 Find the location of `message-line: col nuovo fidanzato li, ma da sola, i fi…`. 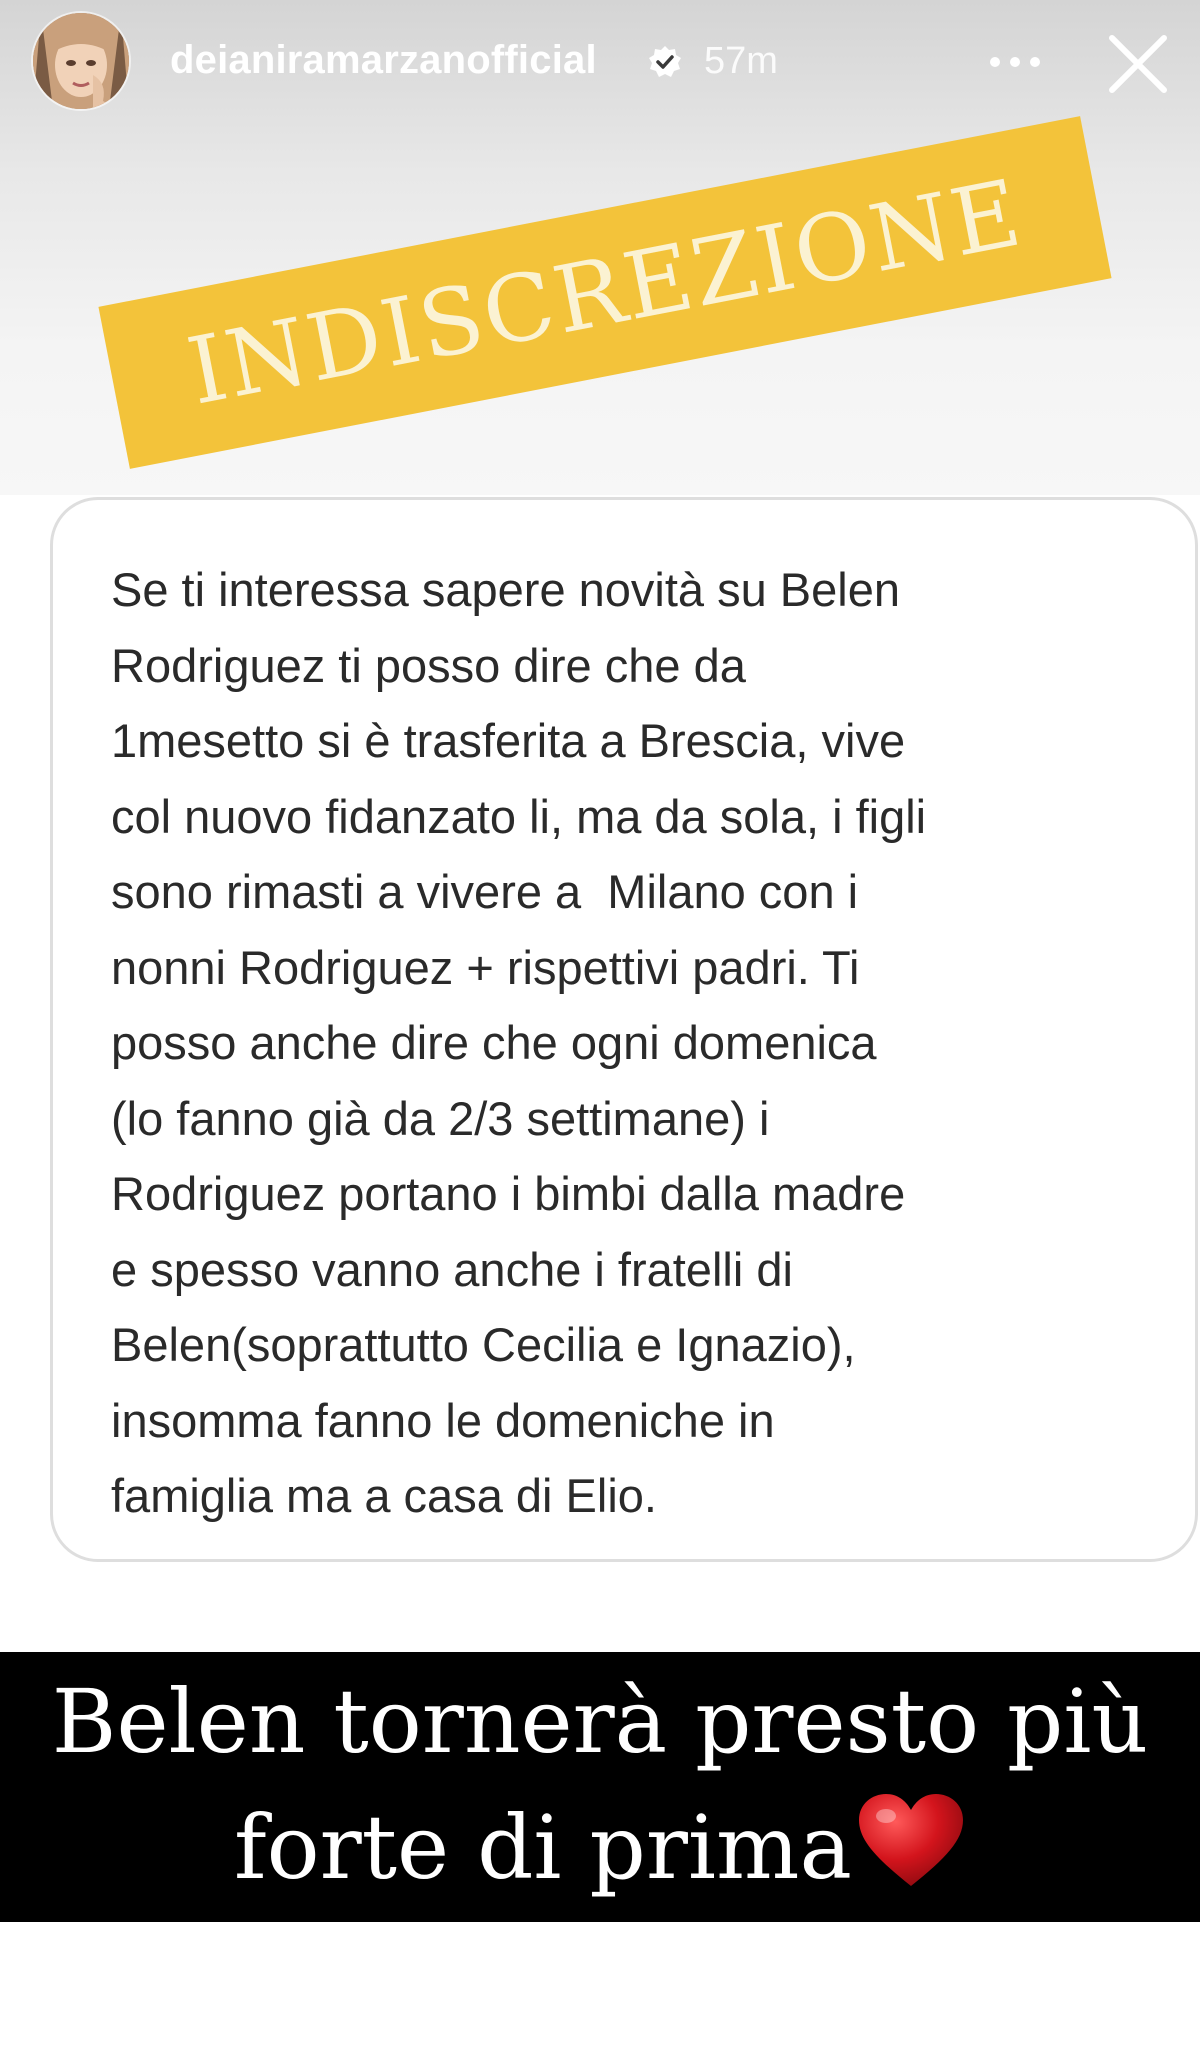

message-line: col nuovo fidanzato li, ma da sola, i fi… is located at coordinates (519, 816).